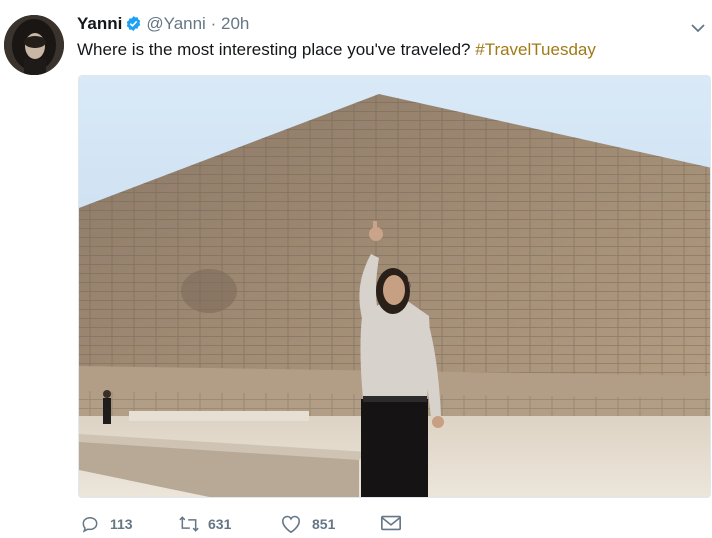 The image size is (712, 538). Describe the element at coordinates (121, 524) in the screenshot. I see `reply-count: 113` at that location.